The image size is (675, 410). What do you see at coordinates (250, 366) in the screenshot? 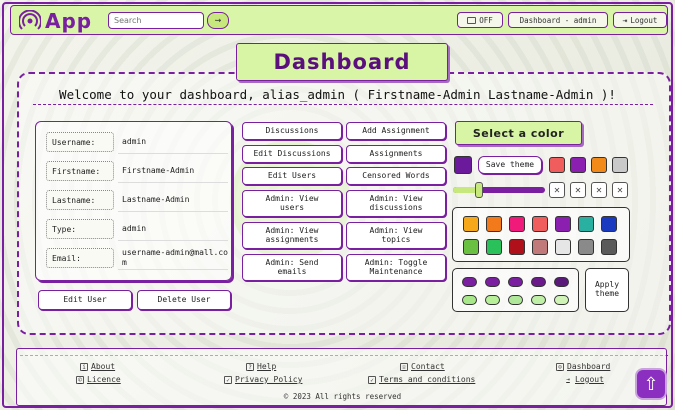
I see `question-icon: ?` at bounding box center [250, 366].